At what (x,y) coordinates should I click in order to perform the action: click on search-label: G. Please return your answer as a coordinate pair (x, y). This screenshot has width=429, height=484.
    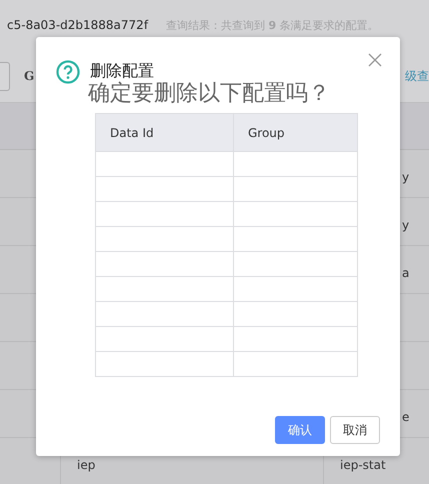
    Looking at the image, I should click on (29, 76).